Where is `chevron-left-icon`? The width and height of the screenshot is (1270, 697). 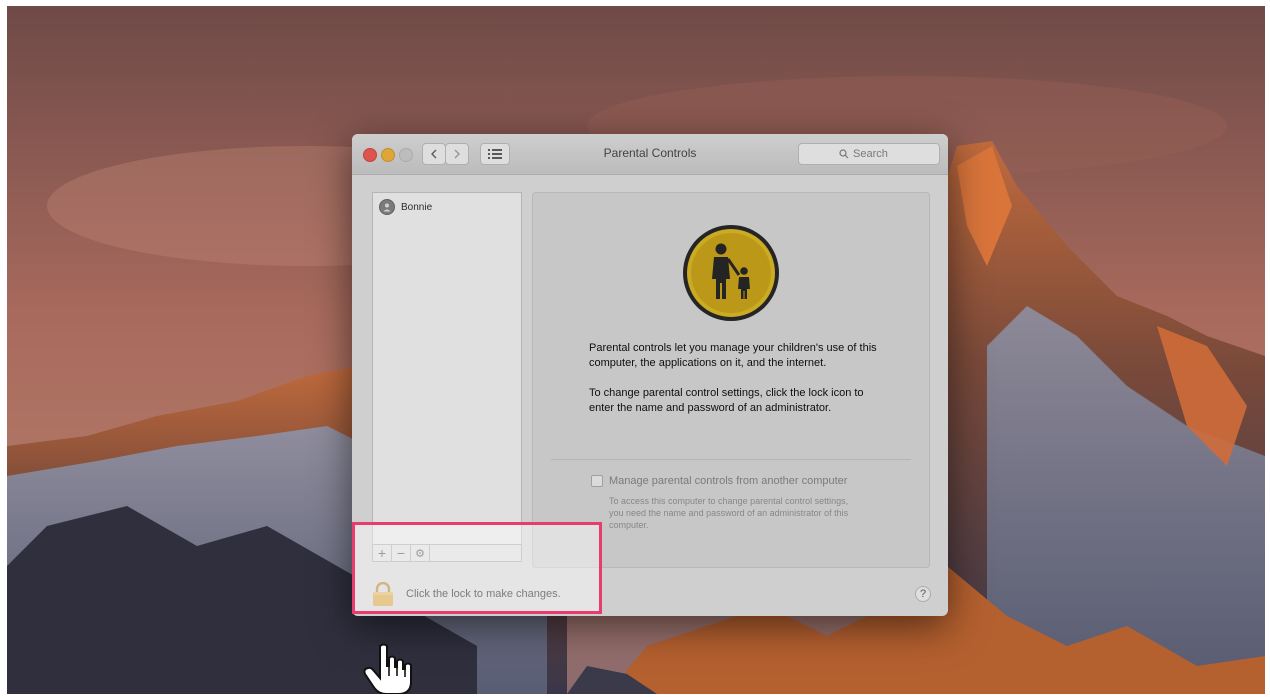
chevron-left-icon is located at coordinates (434, 154).